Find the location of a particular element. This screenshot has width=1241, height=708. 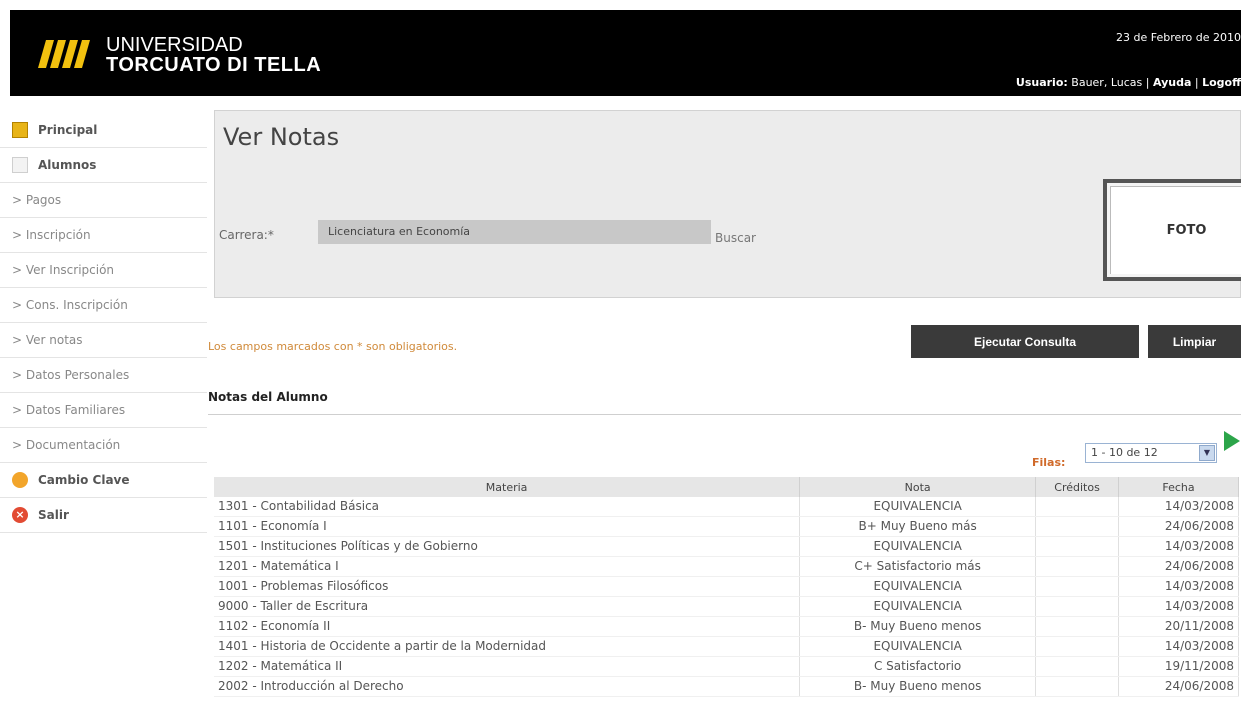

logoff-link: Logoff is located at coordinates (1221, 82).